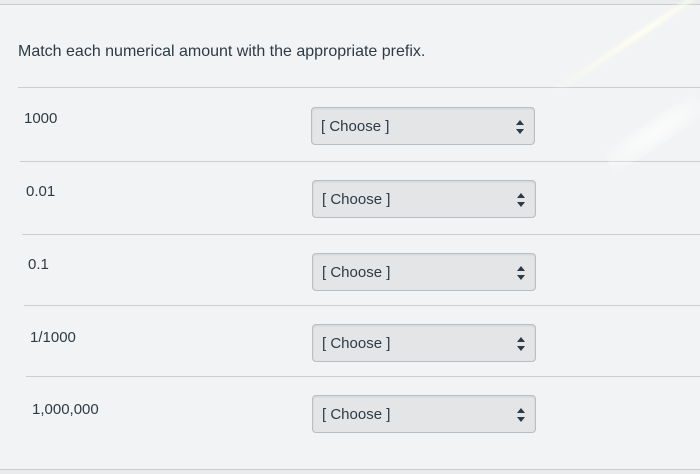  What do you see at coordinates (41, 118) in the screenshot?
I see `answer-label: 1000` at bounding box center [41, 118].